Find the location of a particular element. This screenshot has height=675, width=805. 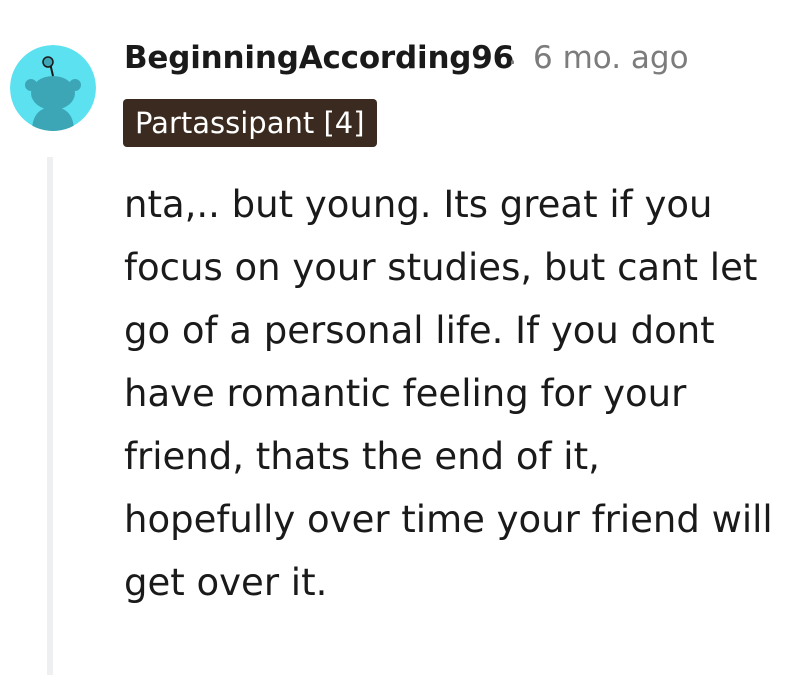

username-link: BeginningAccording96 is located at coordinates (319, 58).